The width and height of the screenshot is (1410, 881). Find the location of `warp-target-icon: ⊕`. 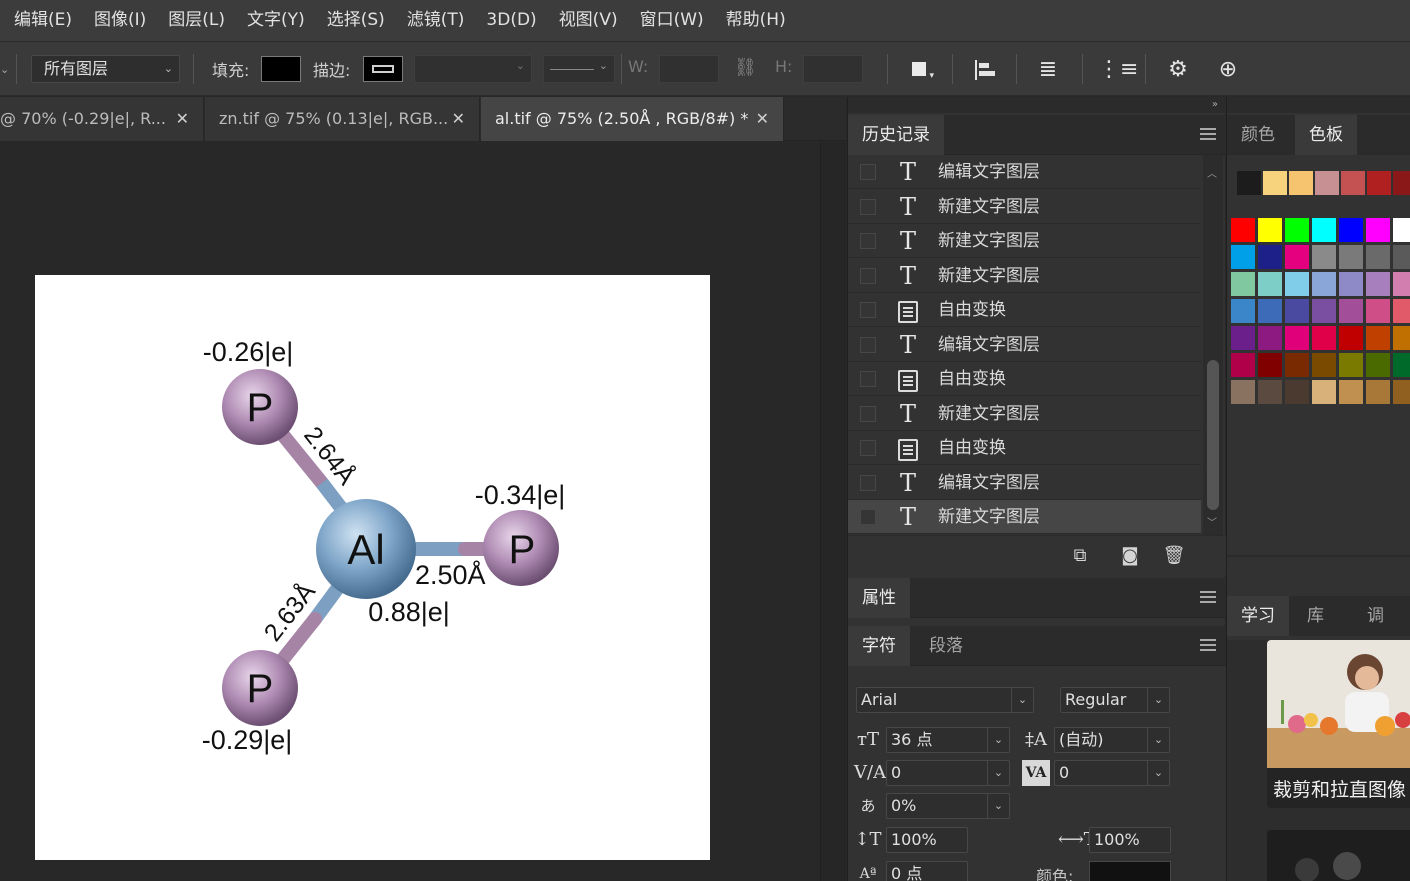

warp-target-icon: ⊕ is located at coordinates (1228, 70).